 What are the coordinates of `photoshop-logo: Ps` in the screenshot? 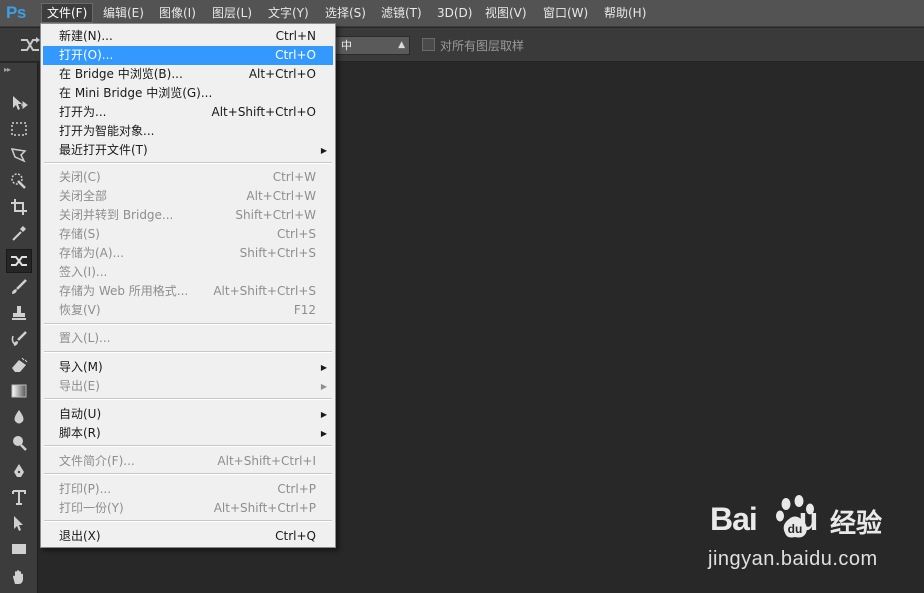 It's located at (16, 12).